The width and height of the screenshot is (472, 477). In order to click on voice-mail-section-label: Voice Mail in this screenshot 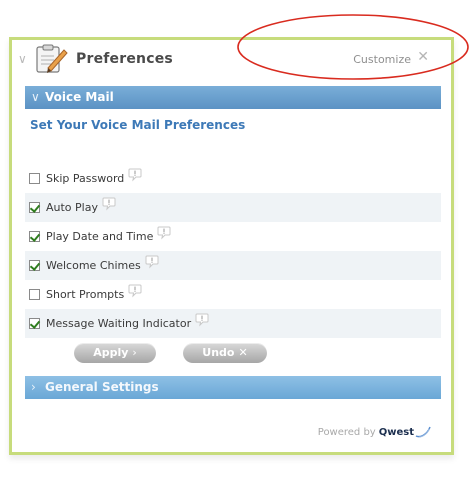, I will do `click(79, 97)`.